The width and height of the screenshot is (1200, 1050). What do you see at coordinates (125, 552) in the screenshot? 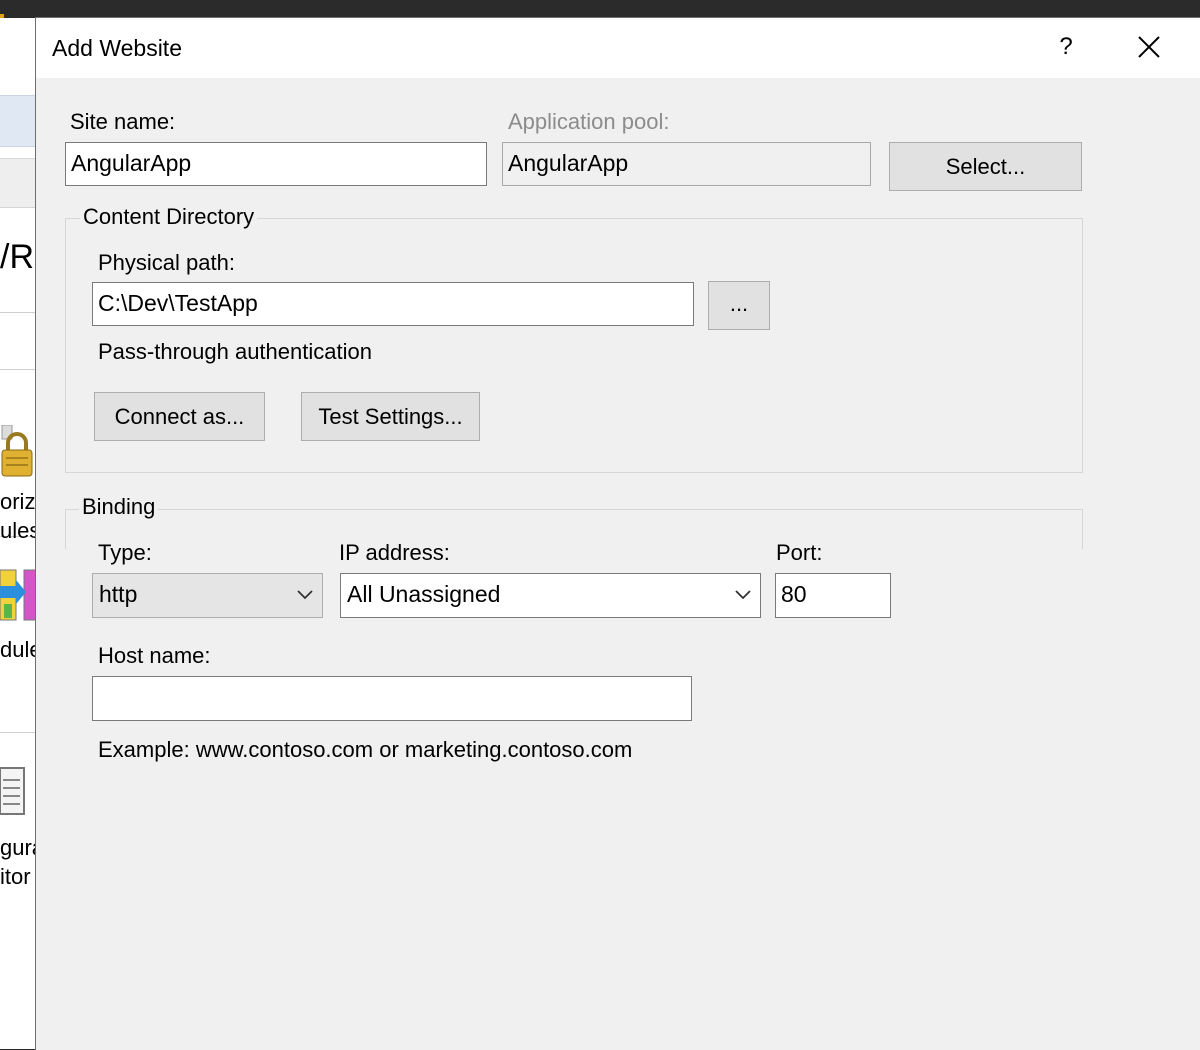
I see `type-label: Type:` at bounding box center [125, 552].